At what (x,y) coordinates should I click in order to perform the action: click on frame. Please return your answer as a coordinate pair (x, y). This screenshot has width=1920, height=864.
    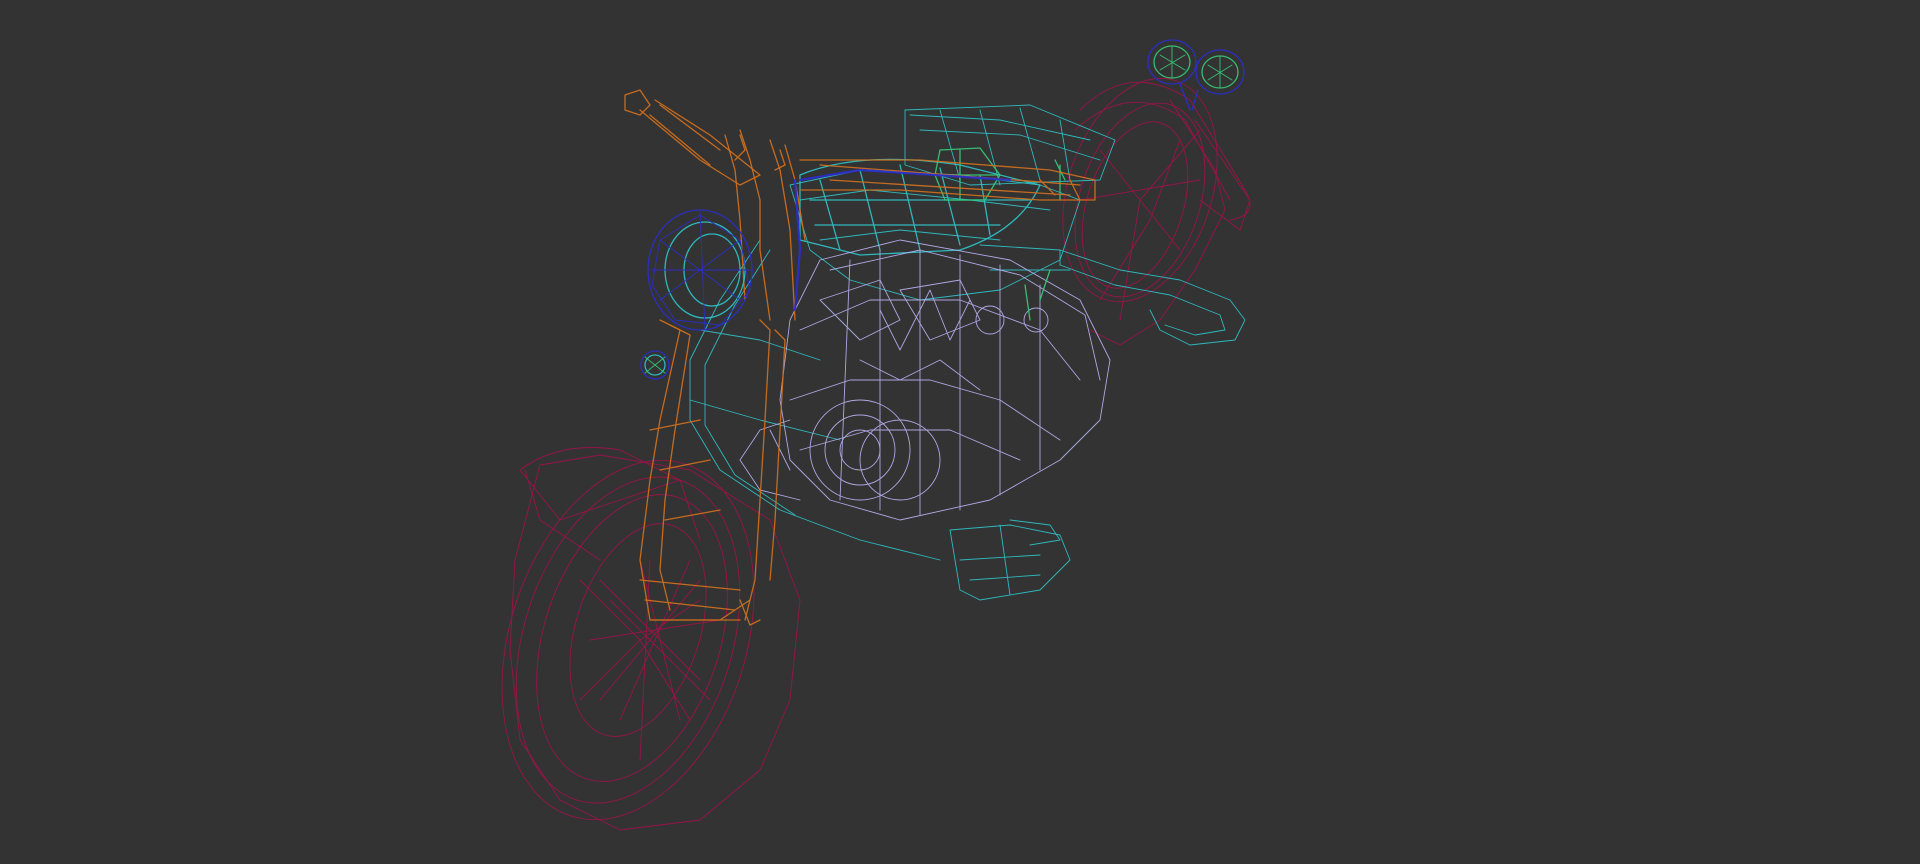
    Looking at the image, I should click on (967, 365).